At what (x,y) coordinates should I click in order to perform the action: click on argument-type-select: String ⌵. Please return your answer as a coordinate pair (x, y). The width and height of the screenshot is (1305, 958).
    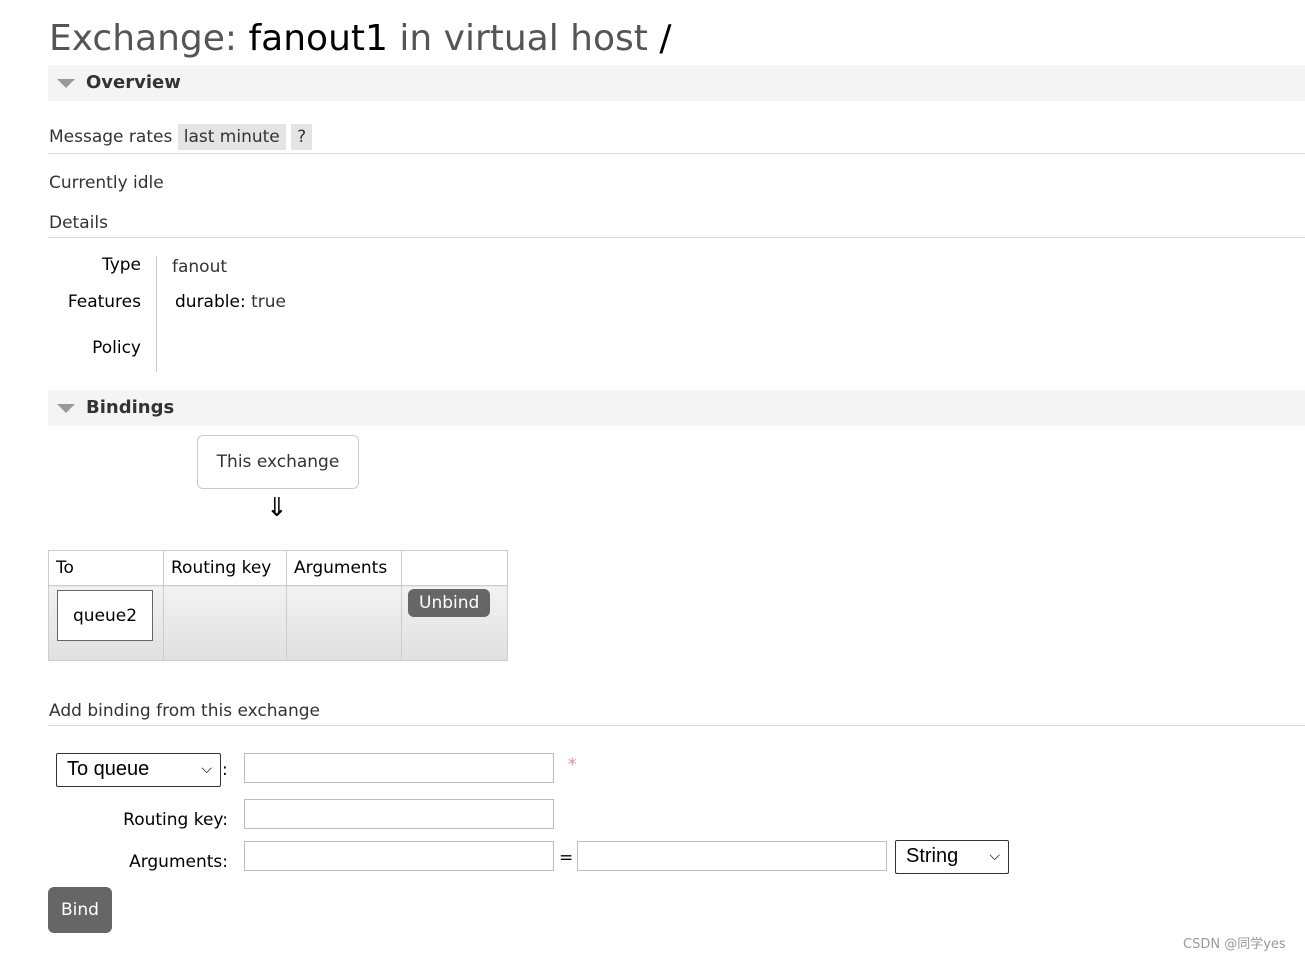
    Looking at the image, I should click on (952, 857).